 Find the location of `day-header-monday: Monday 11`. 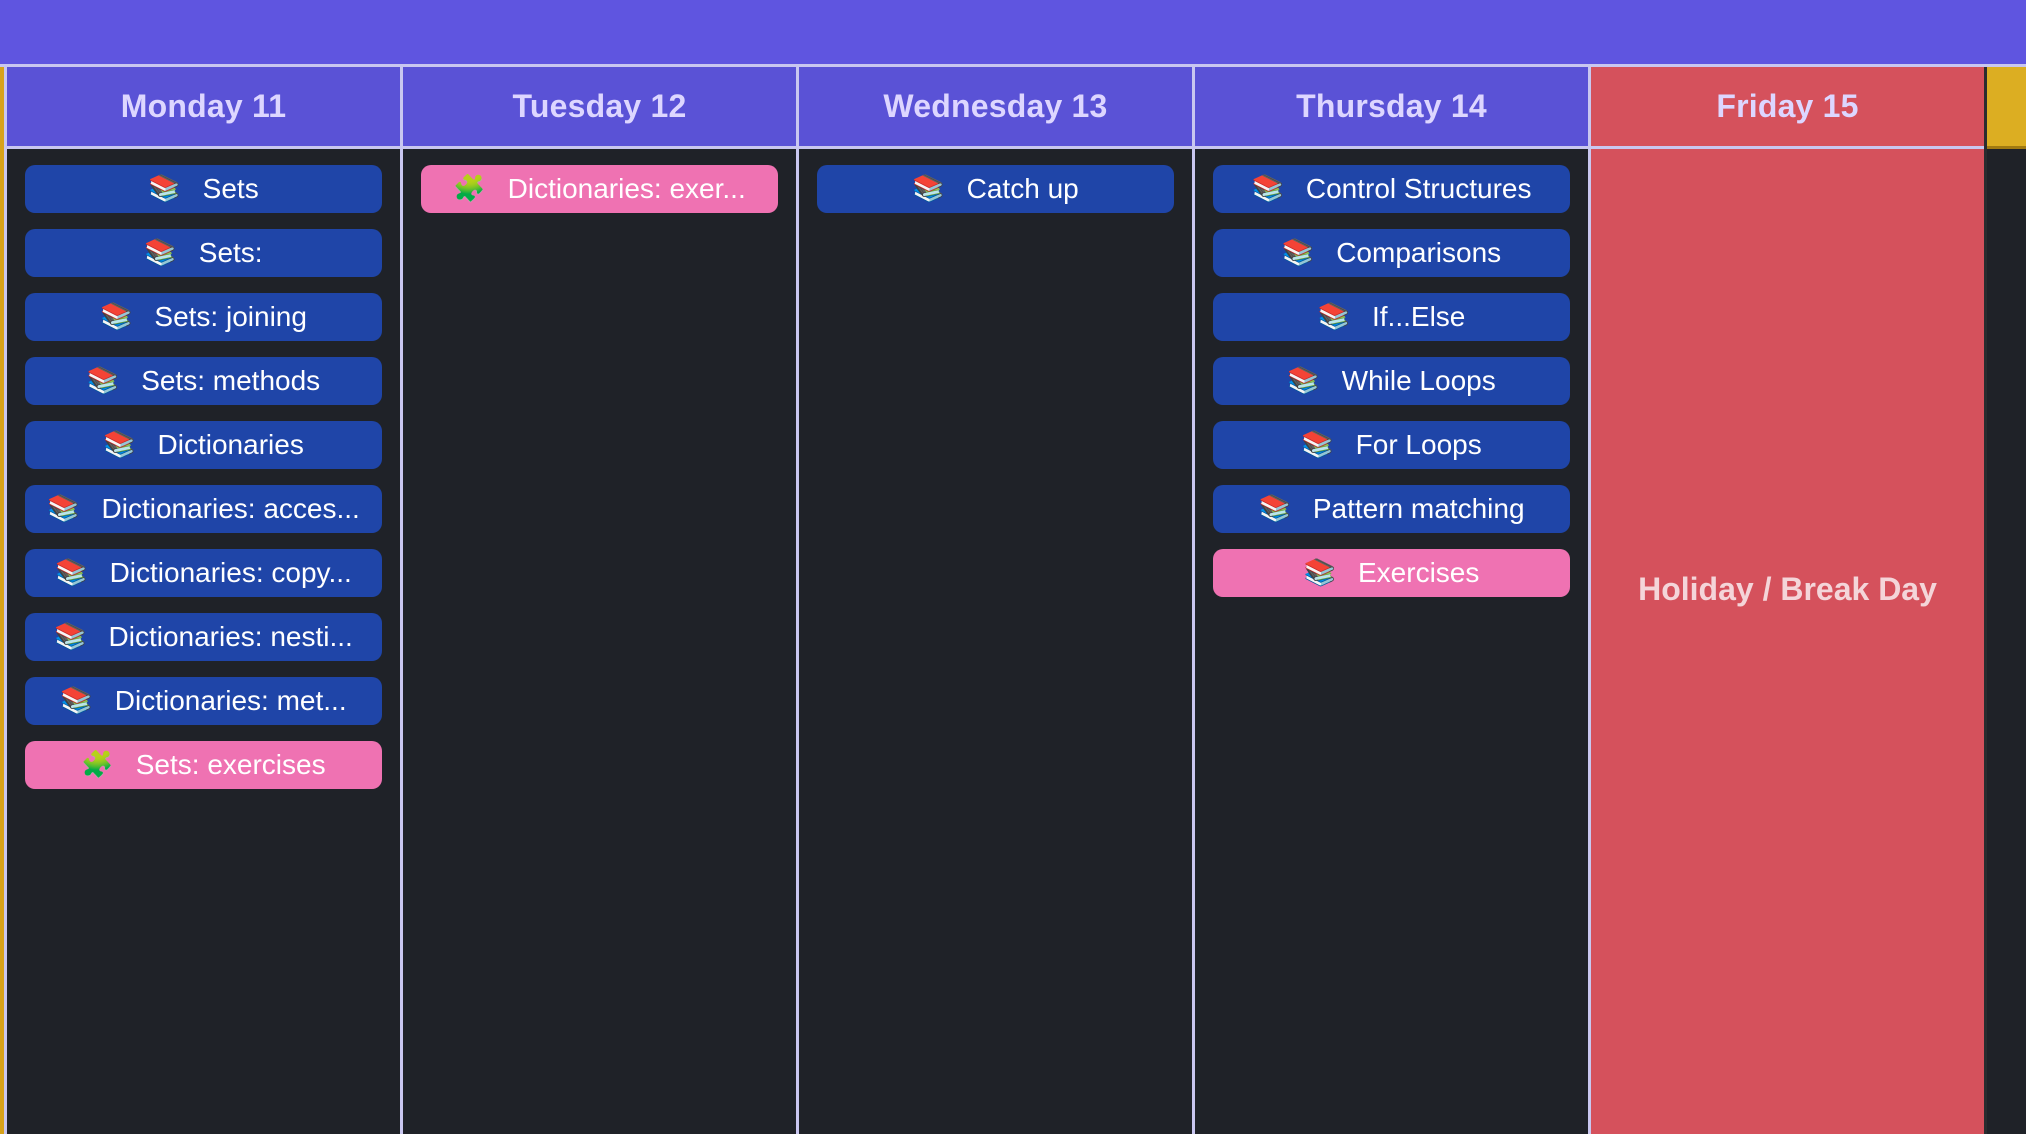

day-header-monday: Monday 11 is located at coordinates (203, 108).